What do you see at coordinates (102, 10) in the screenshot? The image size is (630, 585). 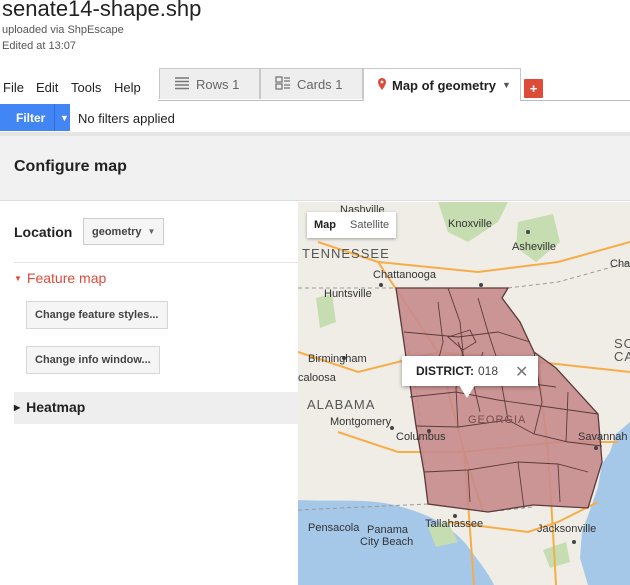 I see `document-title: senate14-shape.shp` at bounding box center [102, 10].